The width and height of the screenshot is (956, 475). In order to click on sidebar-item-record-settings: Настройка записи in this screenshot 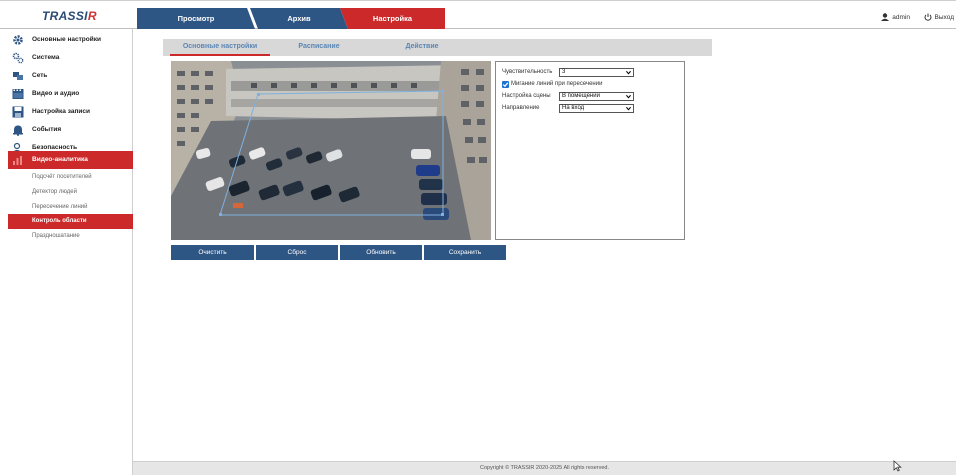, I will do `click(70, 112)`.